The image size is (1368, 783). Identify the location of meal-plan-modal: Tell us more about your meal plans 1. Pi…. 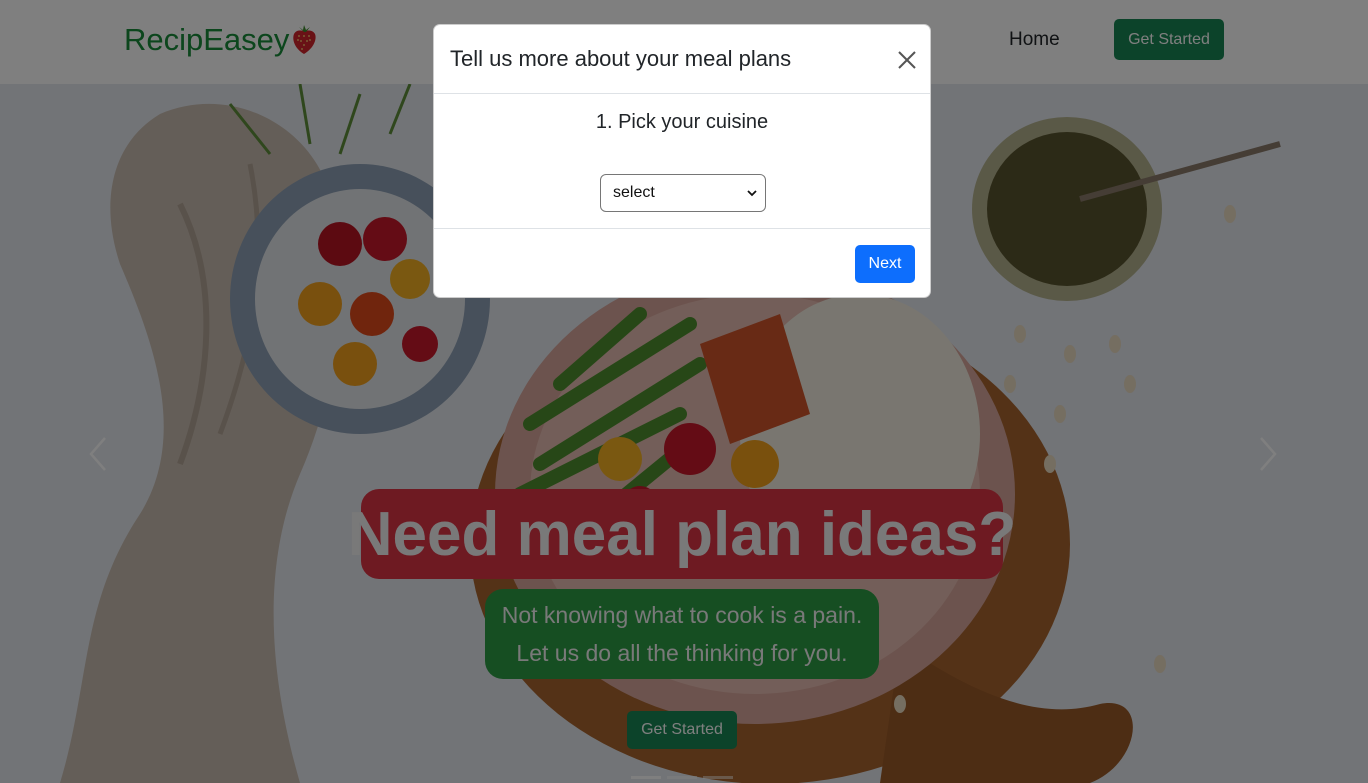
(682, 161).